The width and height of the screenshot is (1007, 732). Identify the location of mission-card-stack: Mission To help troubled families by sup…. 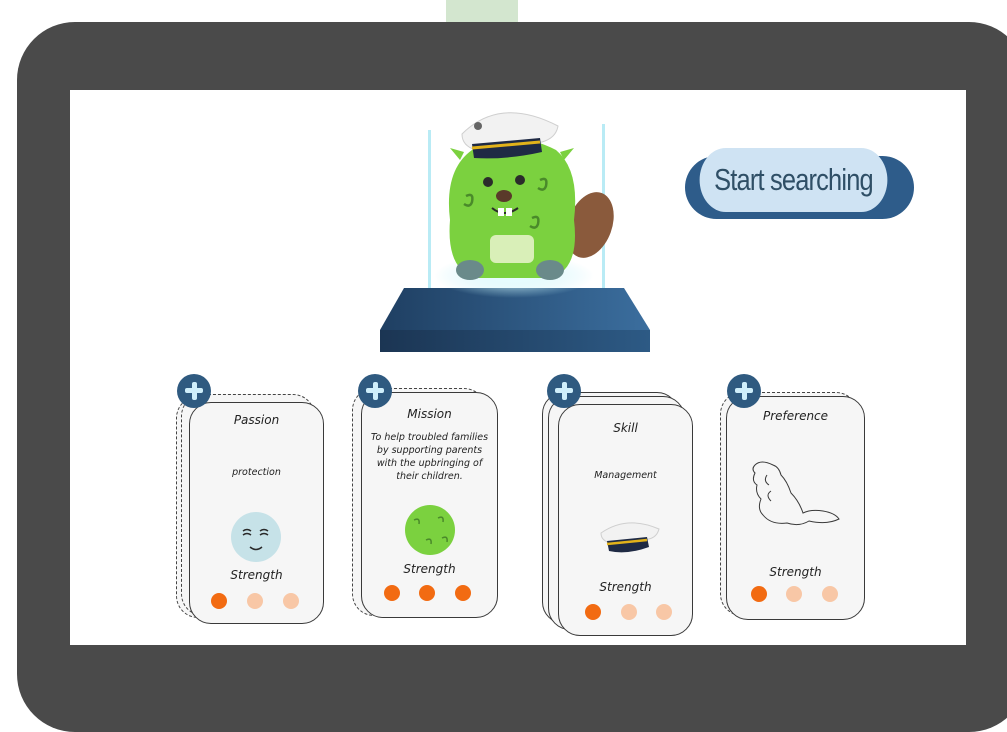
(427, 502).